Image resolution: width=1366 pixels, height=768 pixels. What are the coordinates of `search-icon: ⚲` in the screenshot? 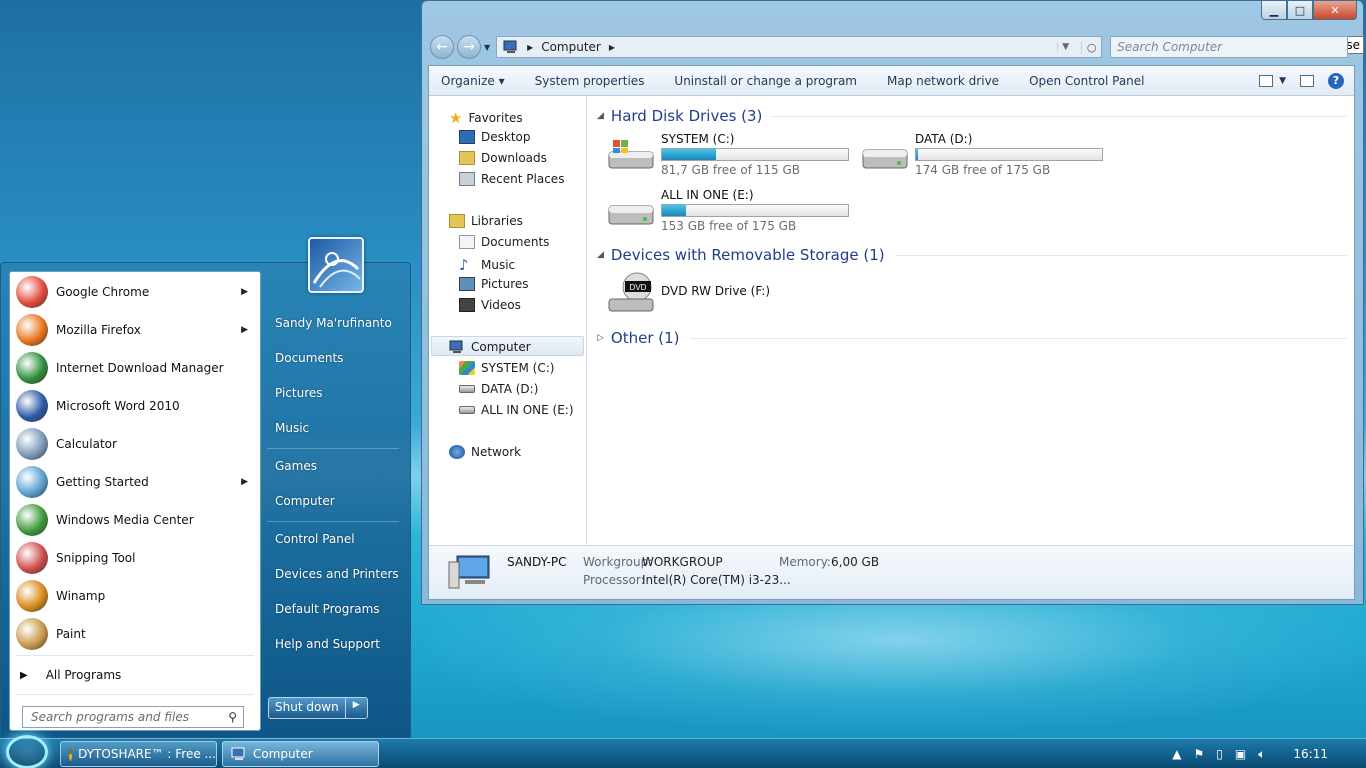 It's located at (232, 717).